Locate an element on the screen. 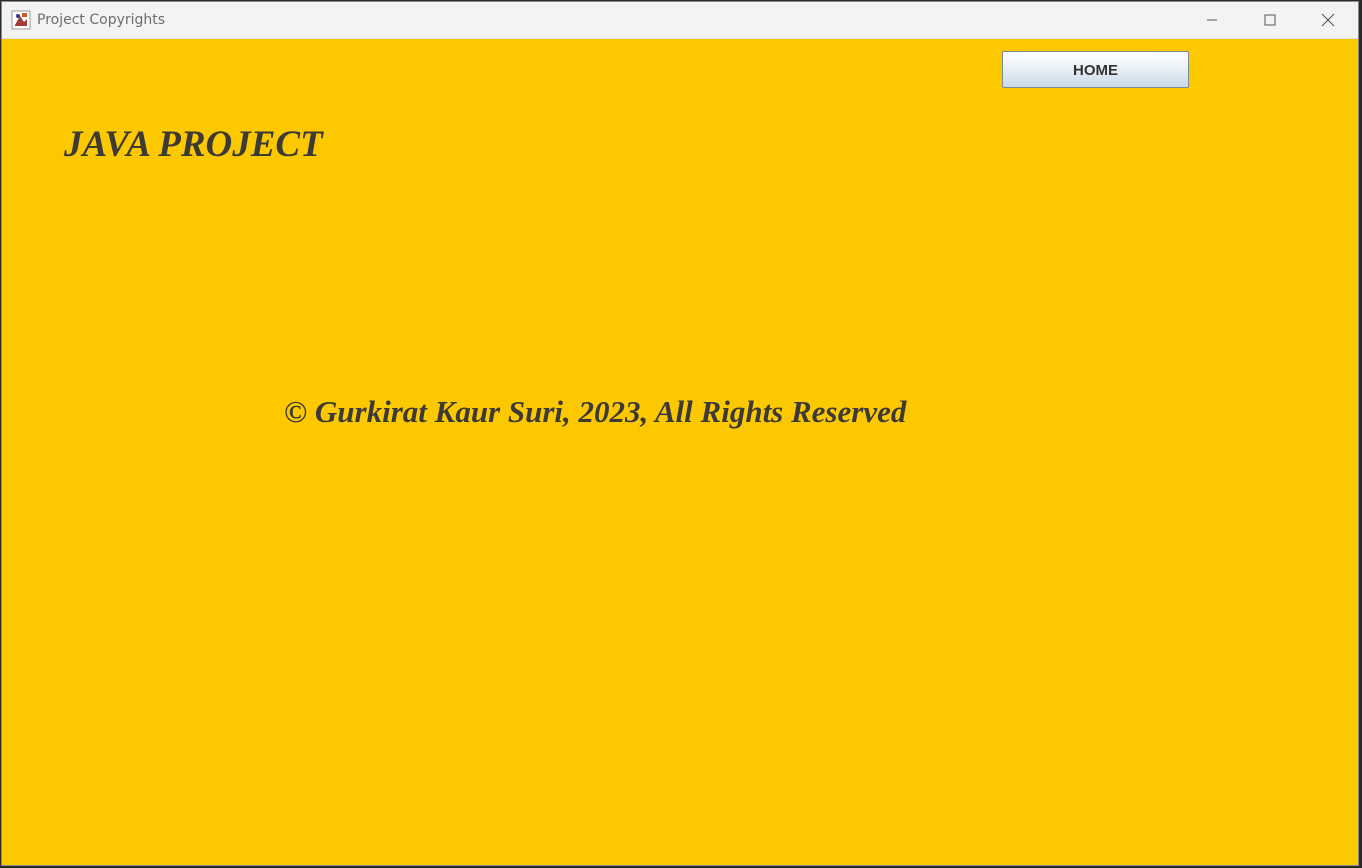 Image resolution: width=1362 pixels, height=868 pixels. maximize-icon is located at coordinates (1270, 20).